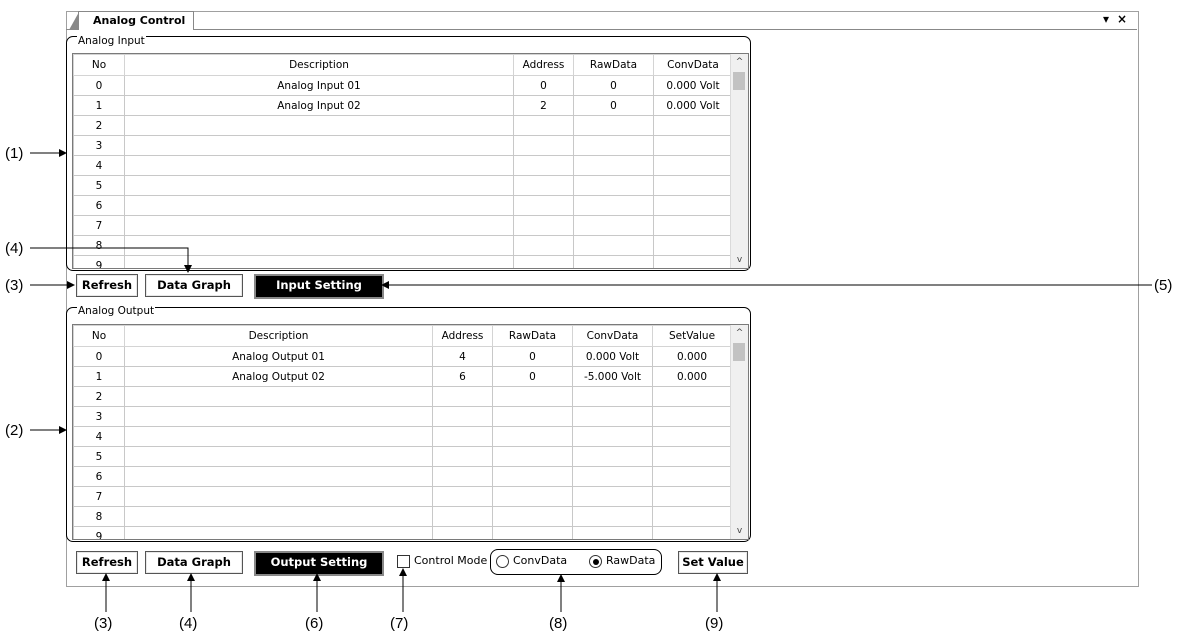  Describe the element at coordinates (99, 245) in the screenshot. I see `cell-no: 8` at that location.